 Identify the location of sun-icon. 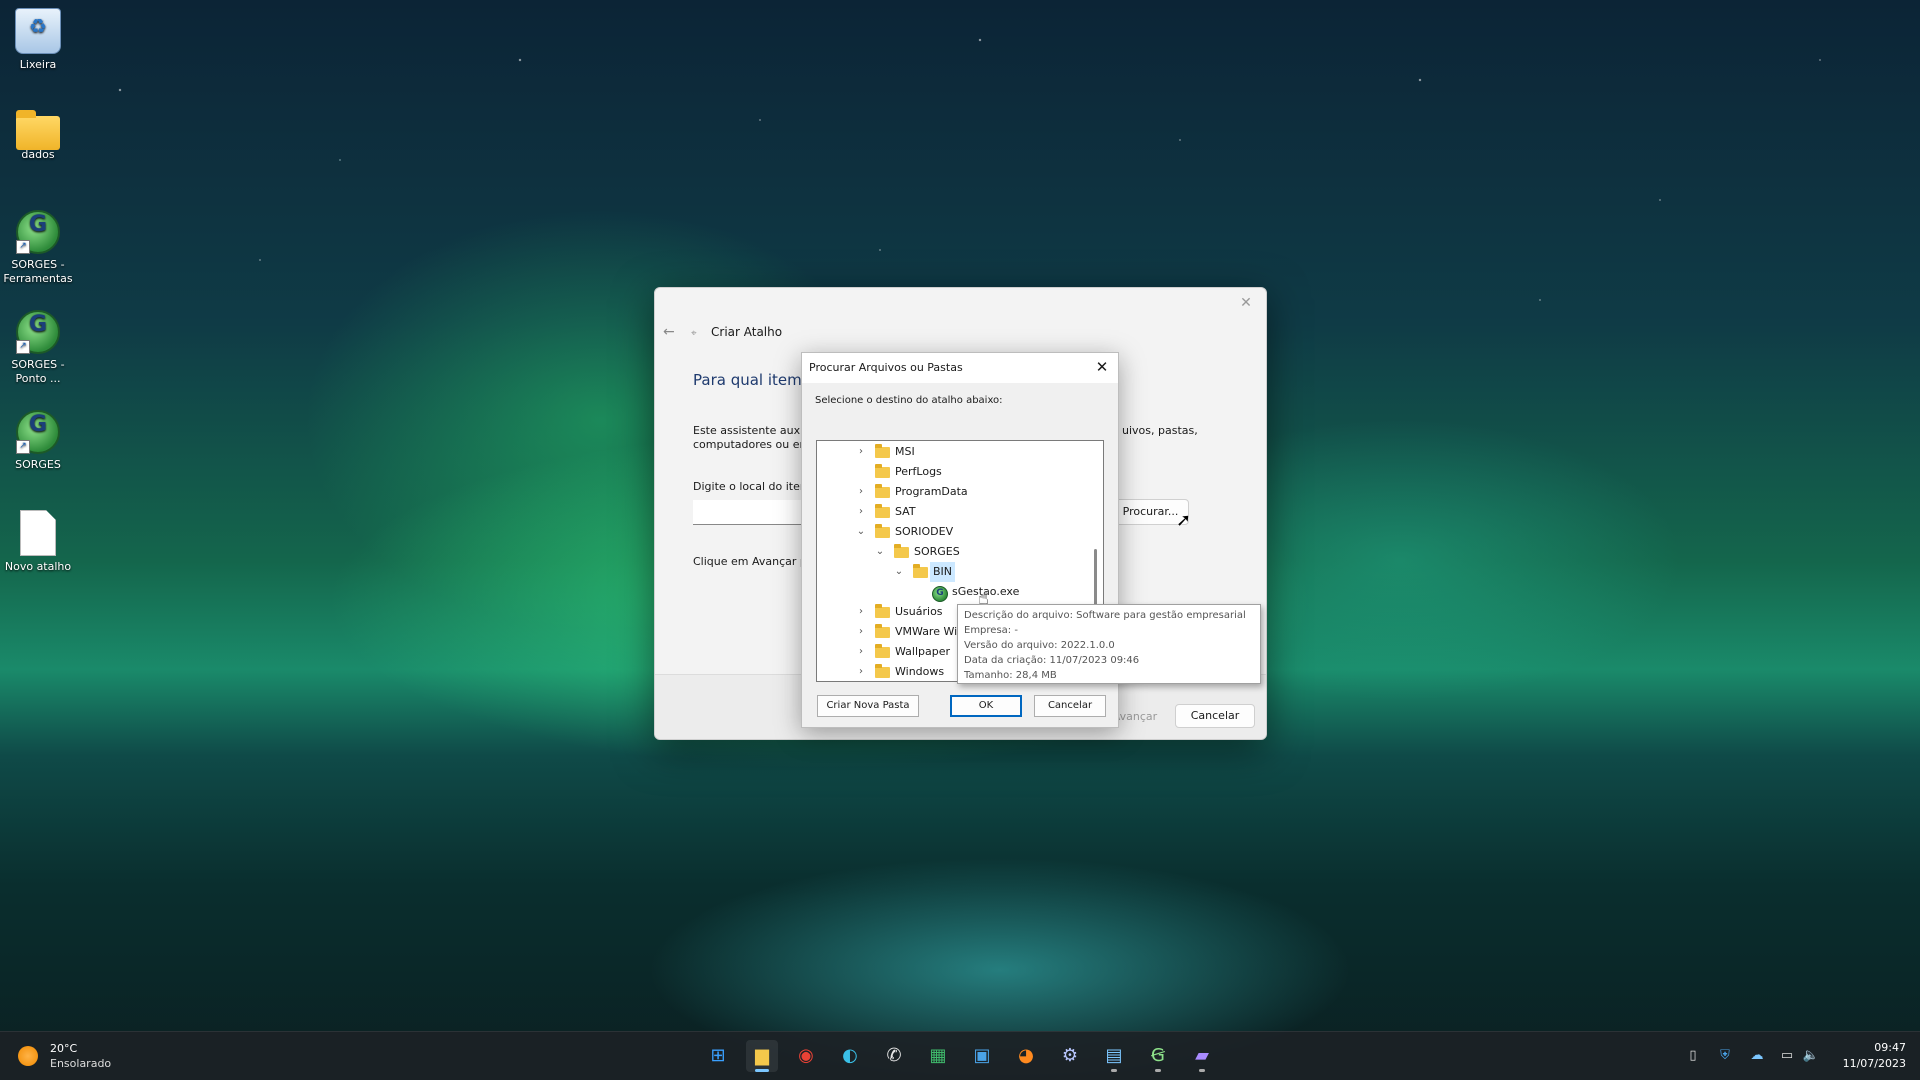
(28, 1056).